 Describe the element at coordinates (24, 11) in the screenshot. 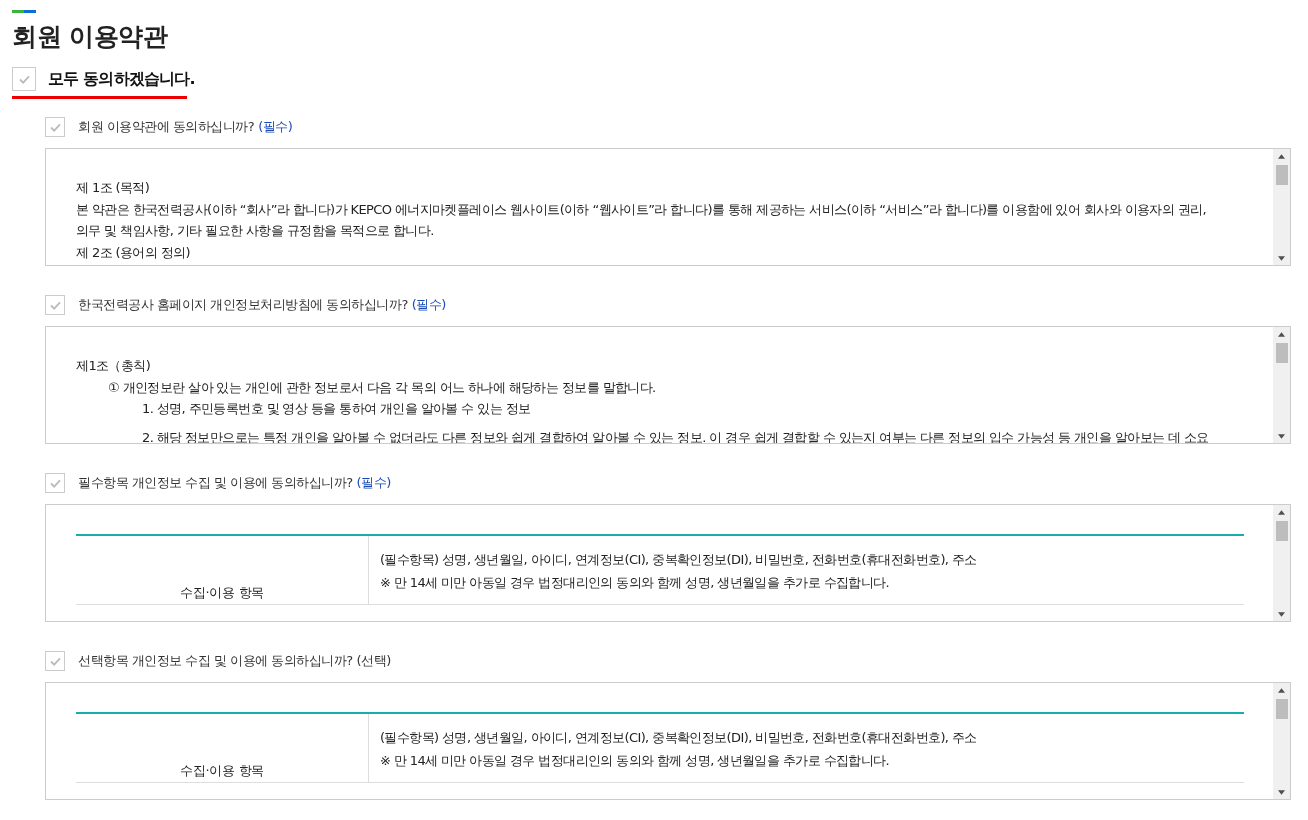

I see `title-accent-bar` at that location.